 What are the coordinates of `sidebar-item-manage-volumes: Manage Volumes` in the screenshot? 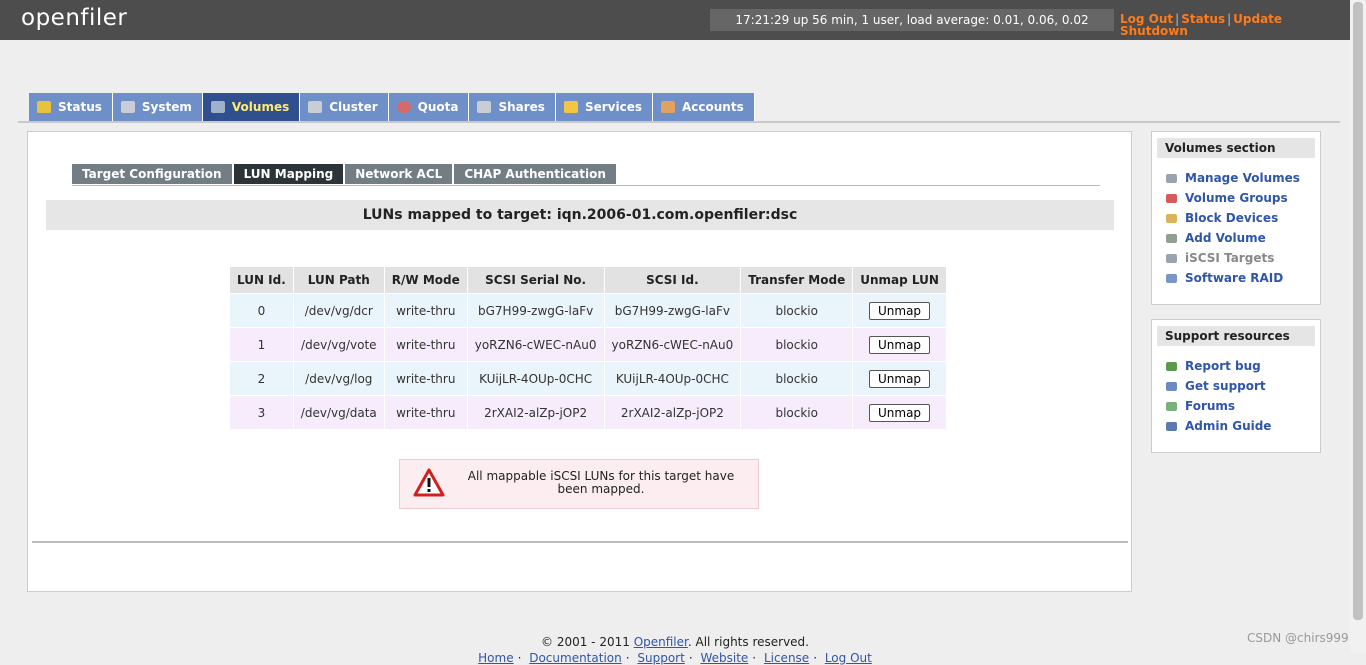 It's located at (1236, 178).